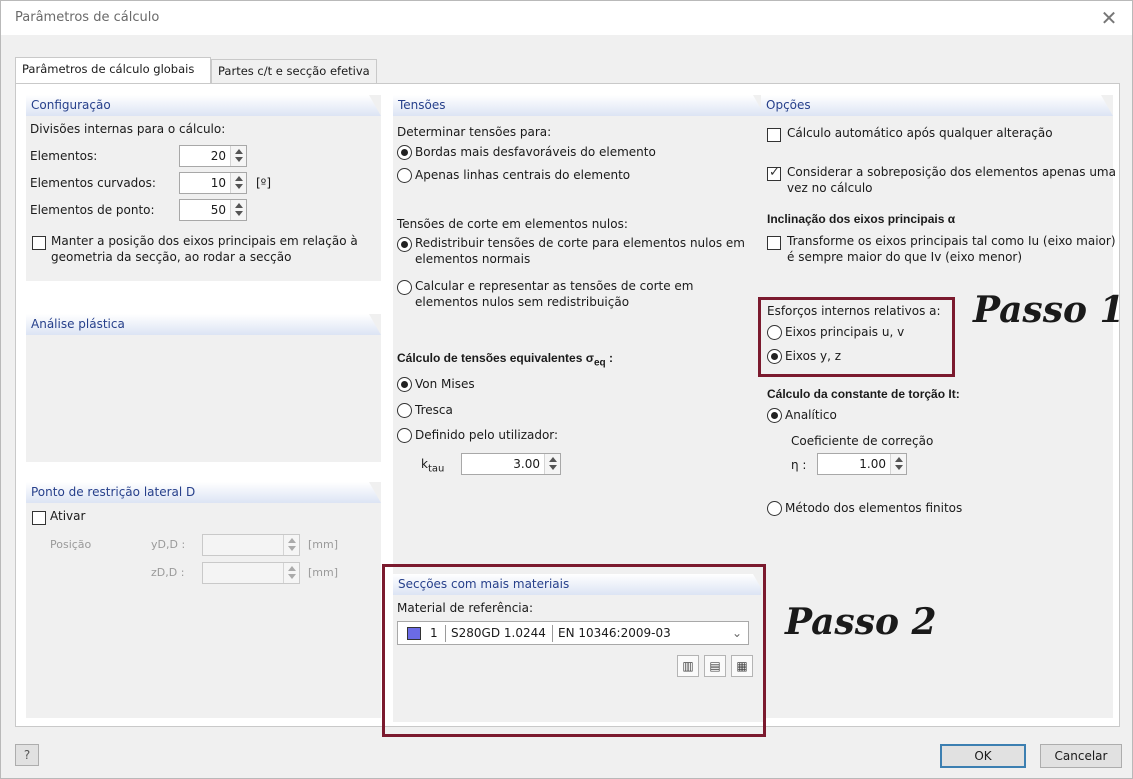 Image resolution: width=1133 pixels, height=779 pixels. I want to click on redistribuir-label-2: elementos normais, so click(473, 259).